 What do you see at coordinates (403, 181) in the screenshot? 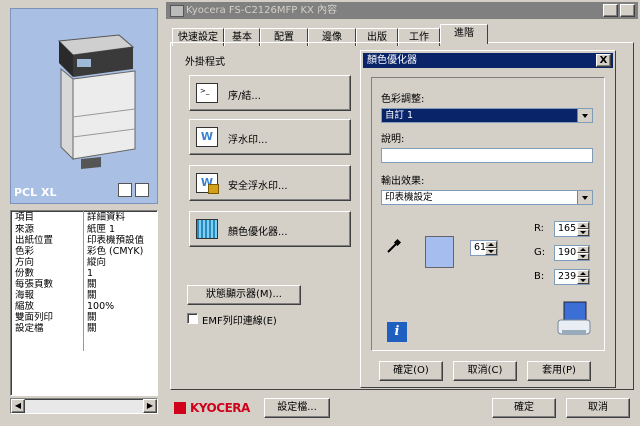
I see `output-effect-label: 輸出效果:` at bounding box center [403, 181].